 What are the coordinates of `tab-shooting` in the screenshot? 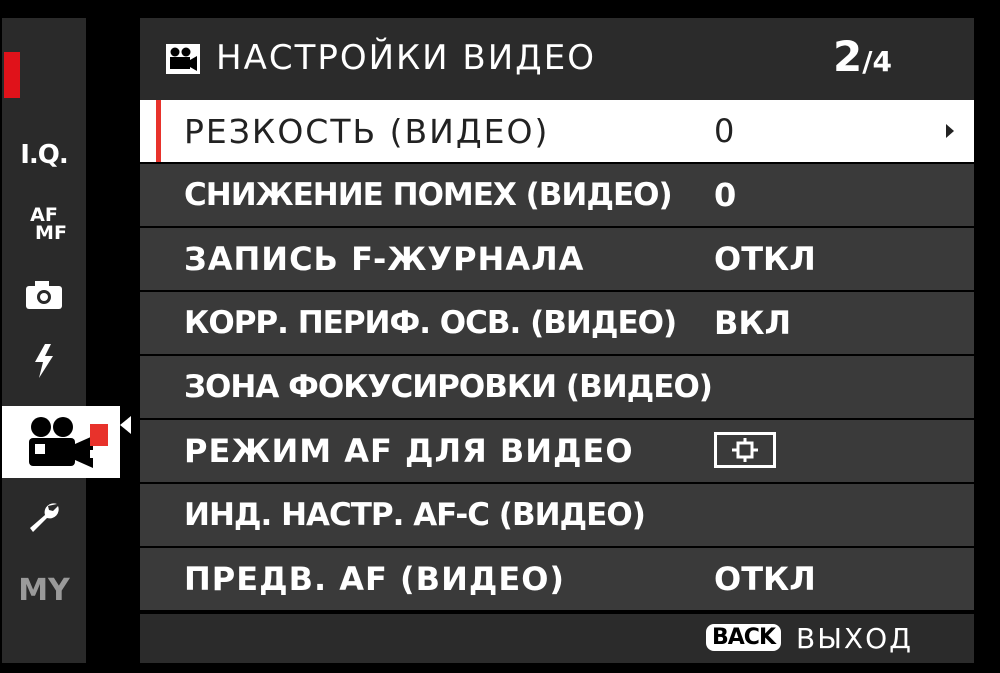 It's located at (44, 295).